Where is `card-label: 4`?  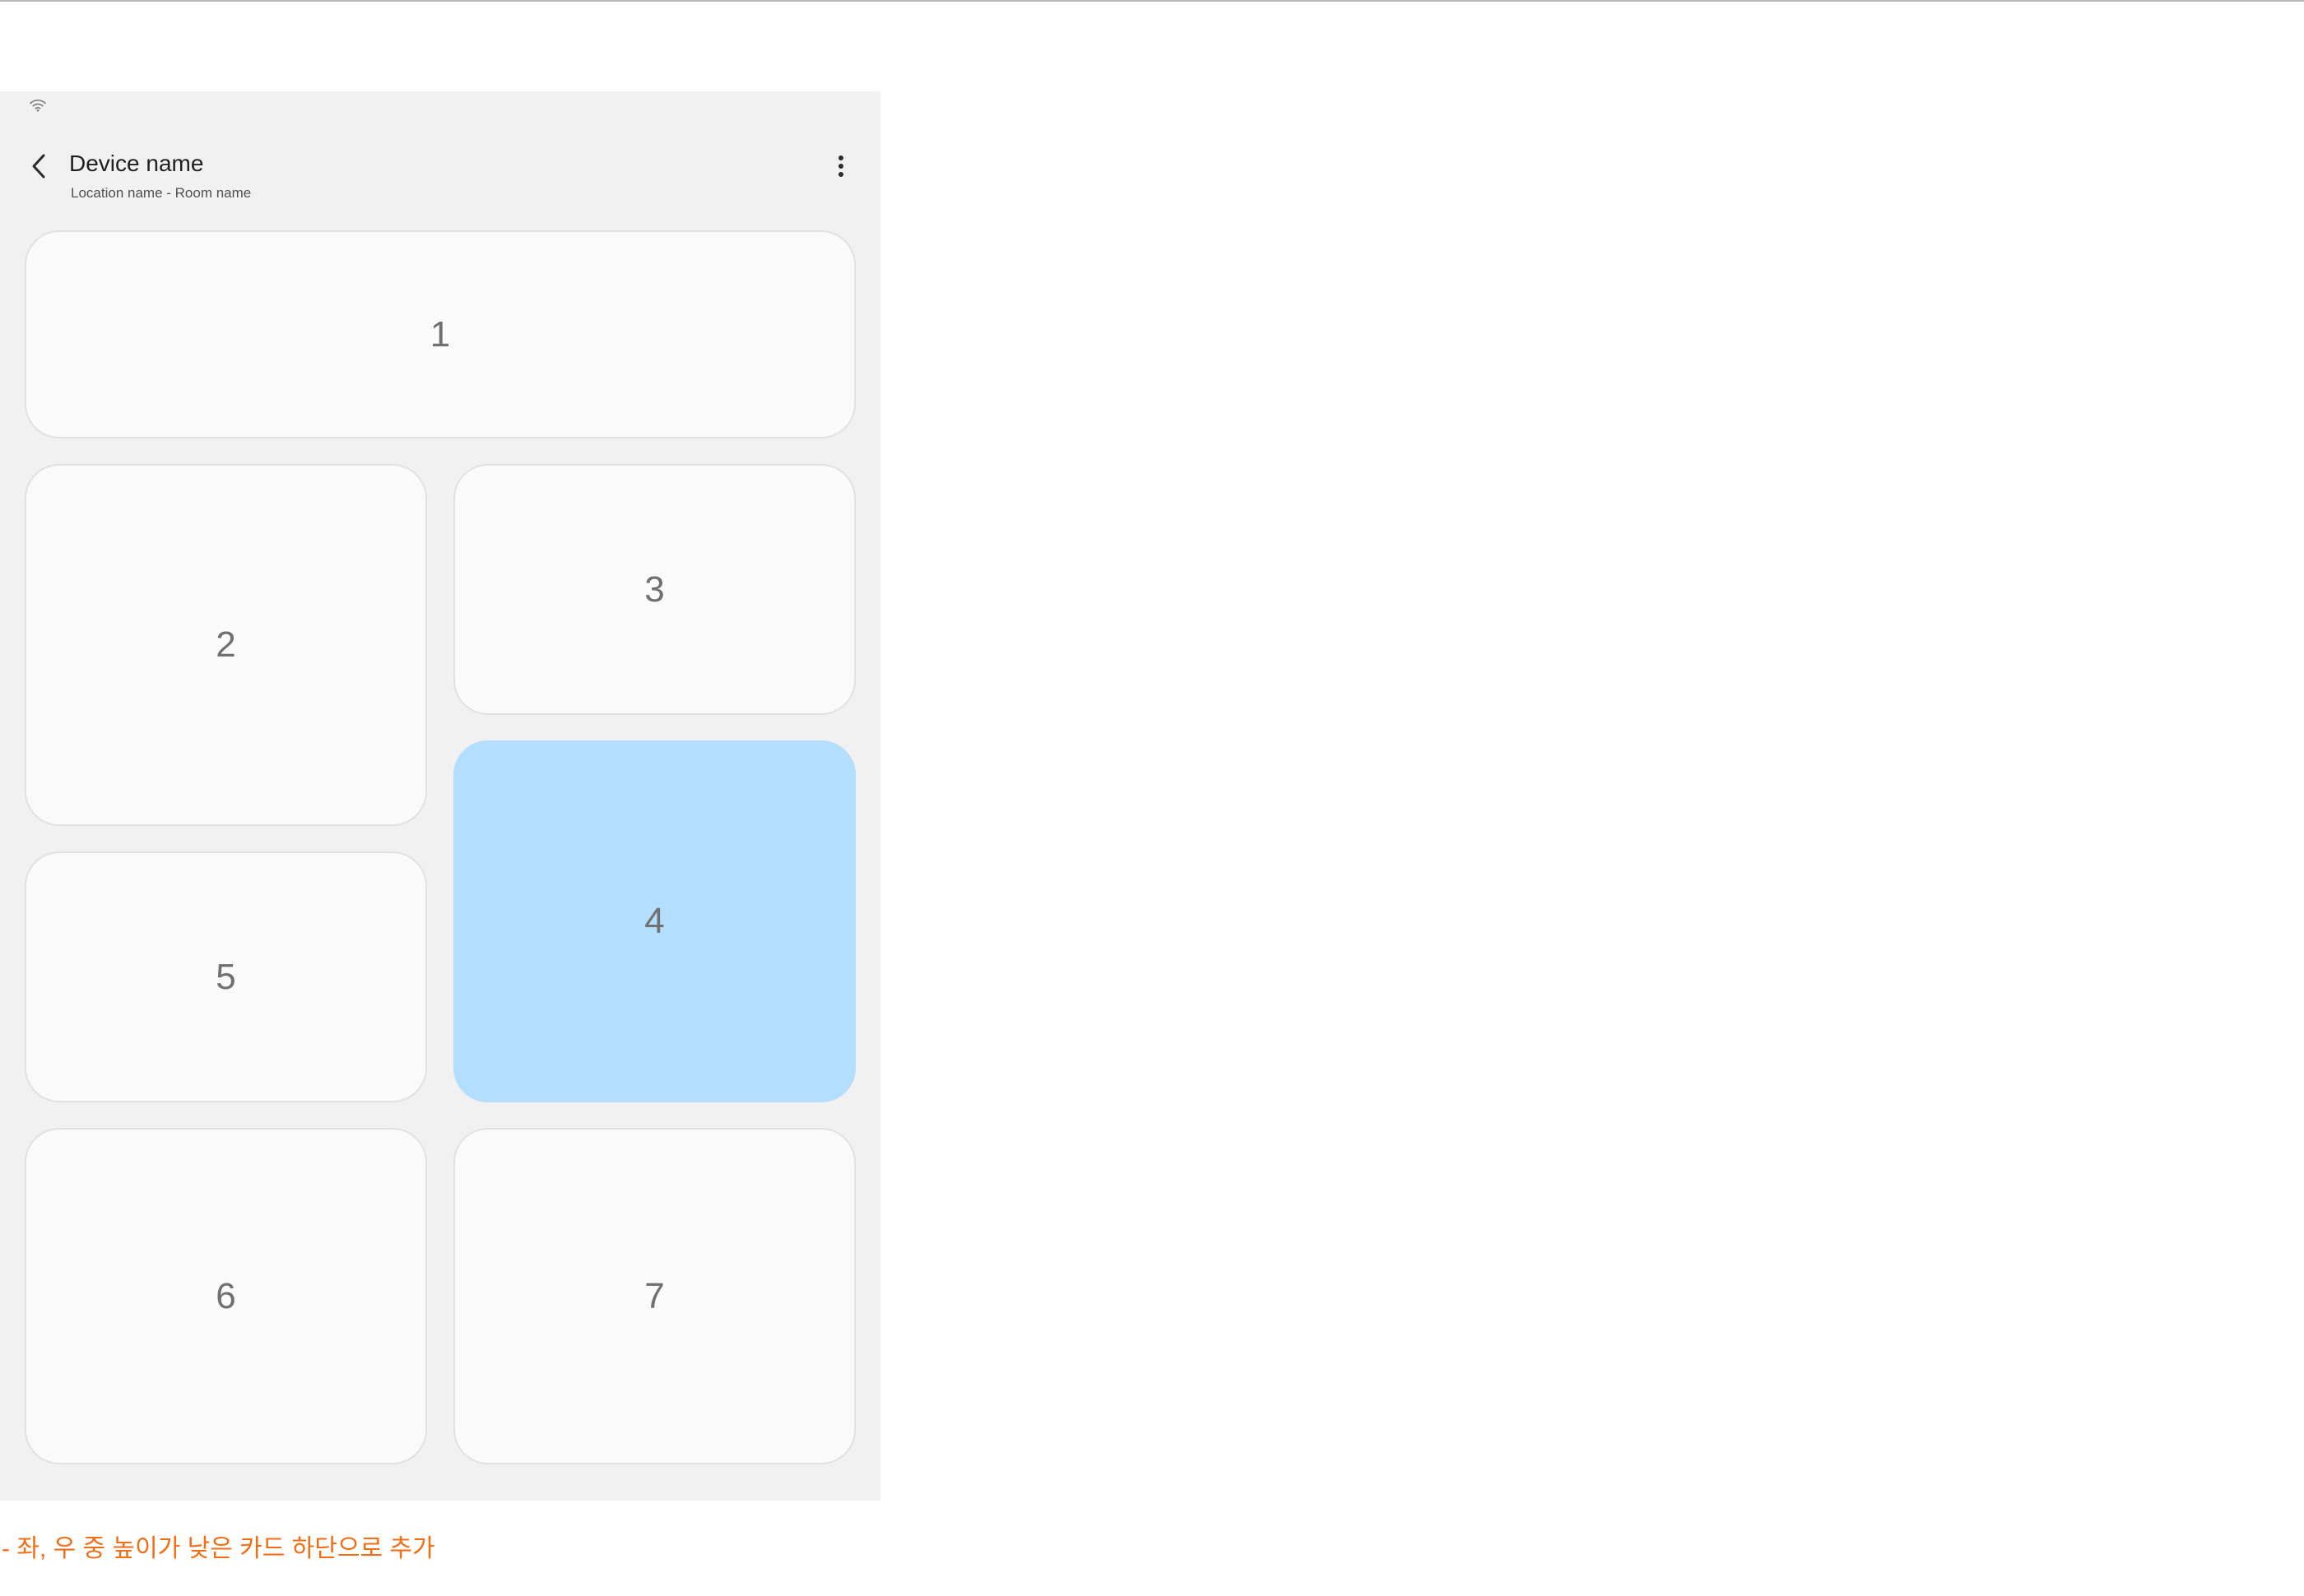 card-label: 4 is located at coordinates (654, 921).